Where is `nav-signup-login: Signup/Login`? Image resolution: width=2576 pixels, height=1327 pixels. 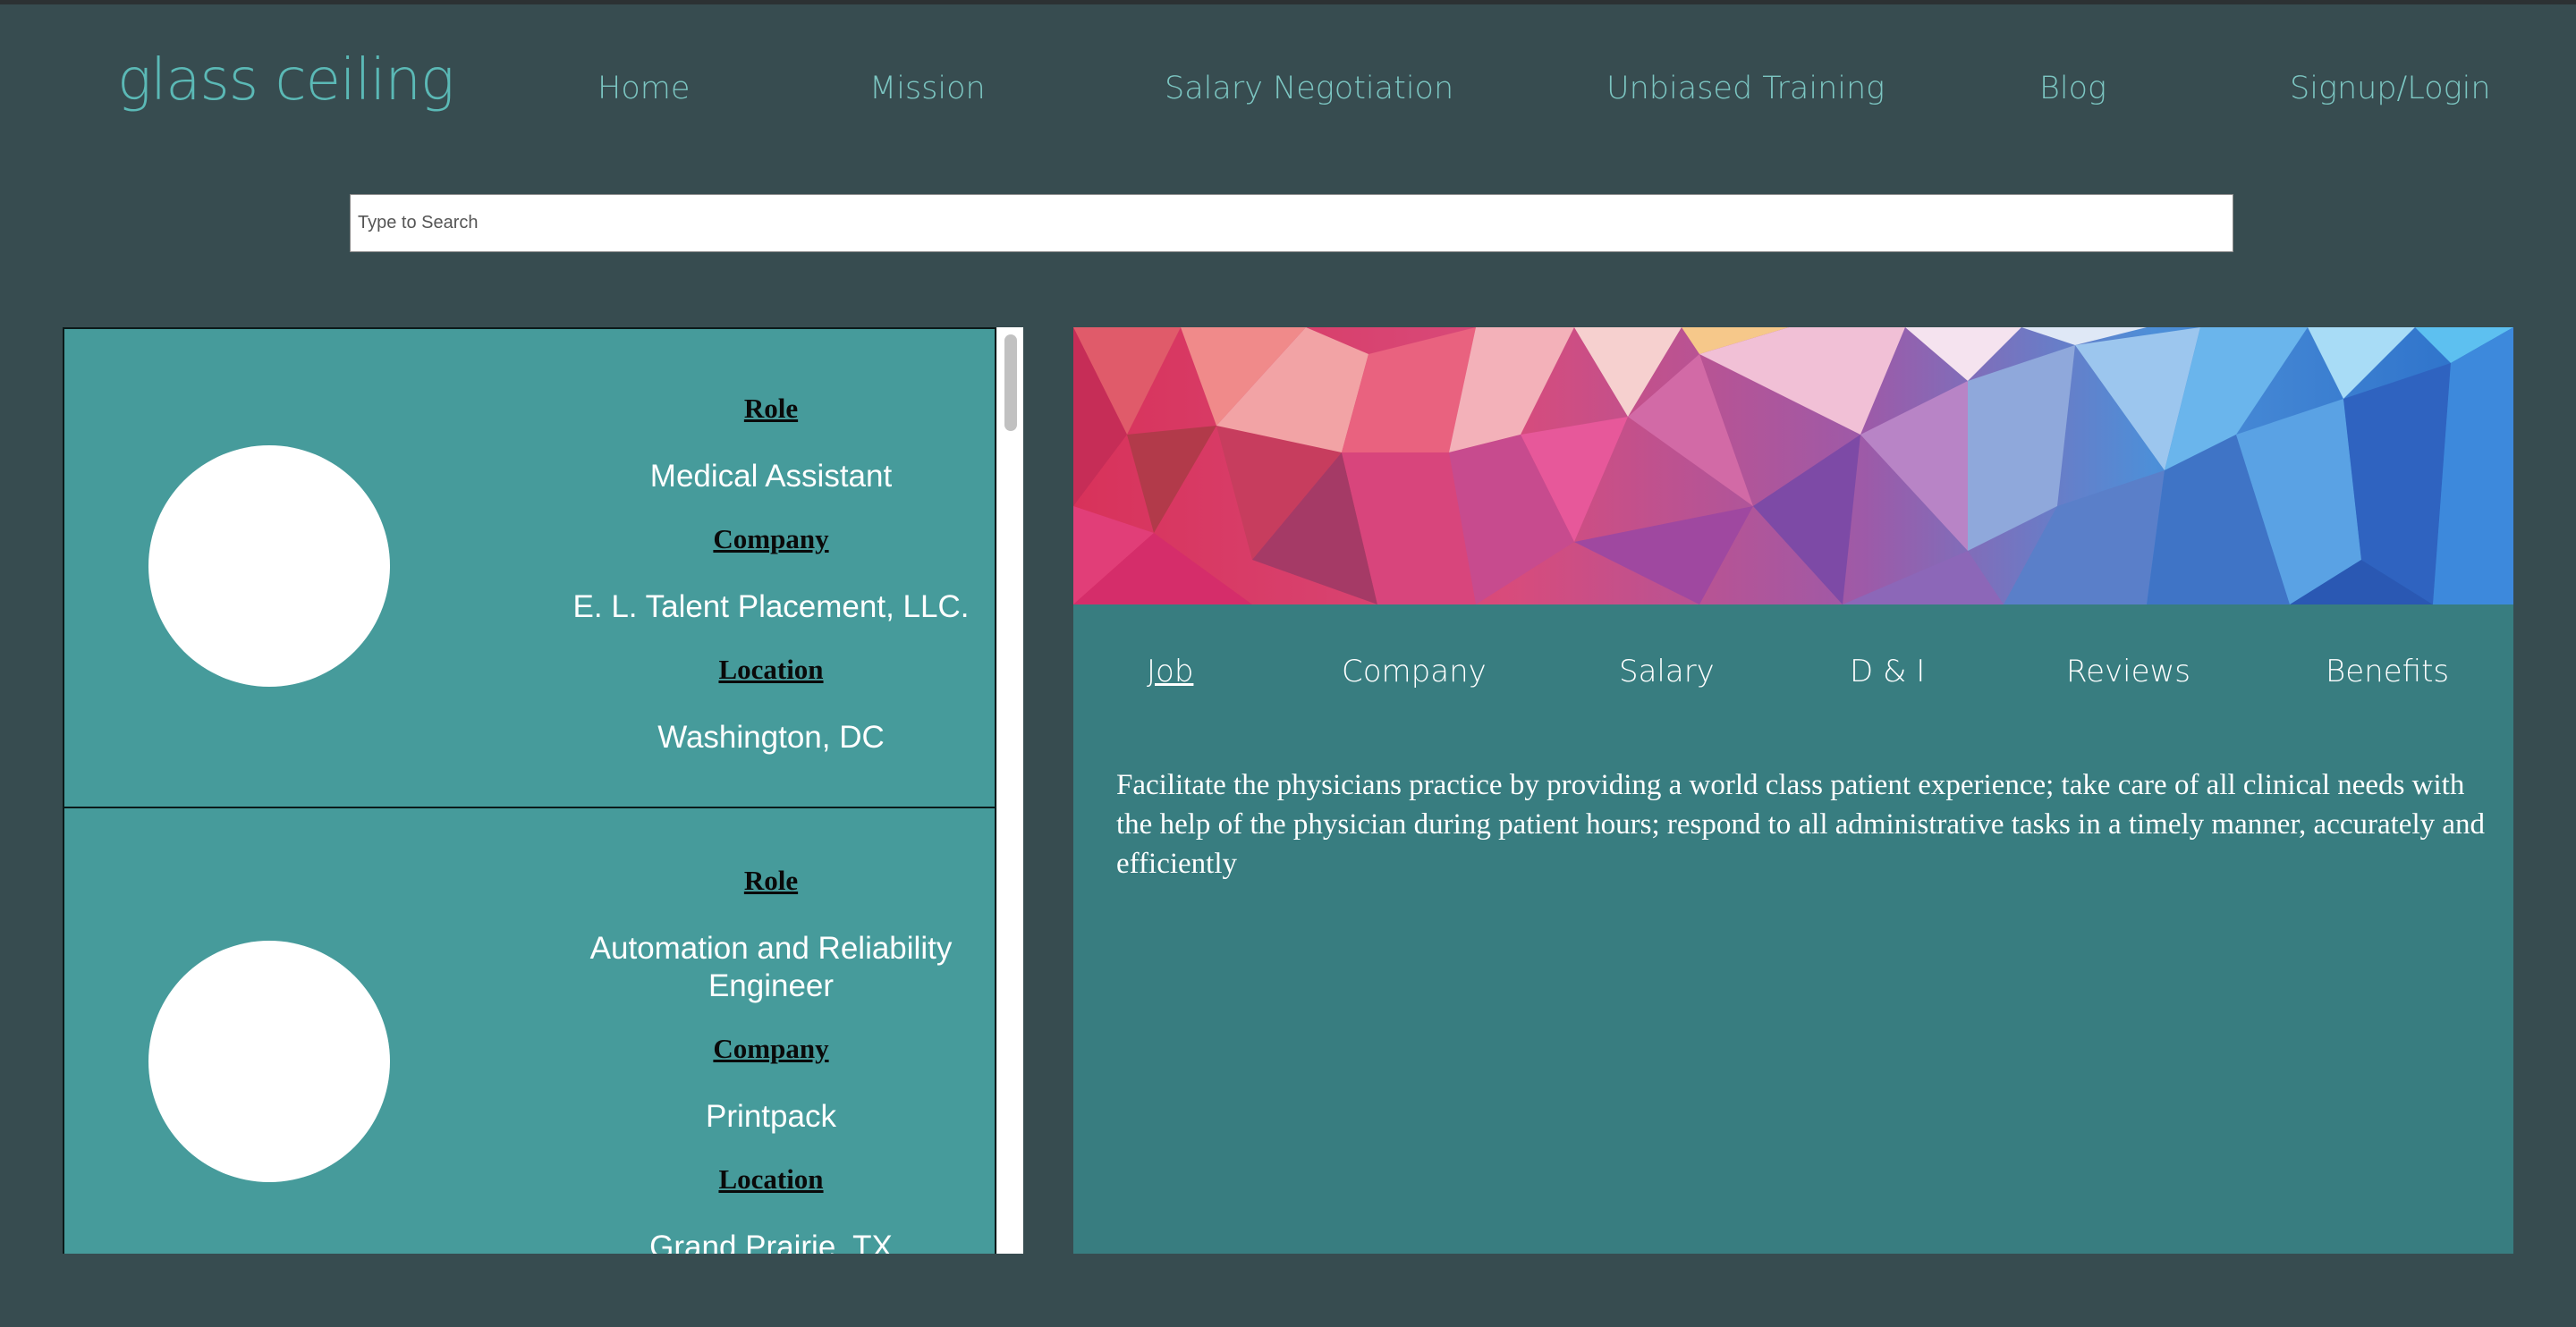
nav-signup-login: Signup/Login is located at coordinates (2390, 88).